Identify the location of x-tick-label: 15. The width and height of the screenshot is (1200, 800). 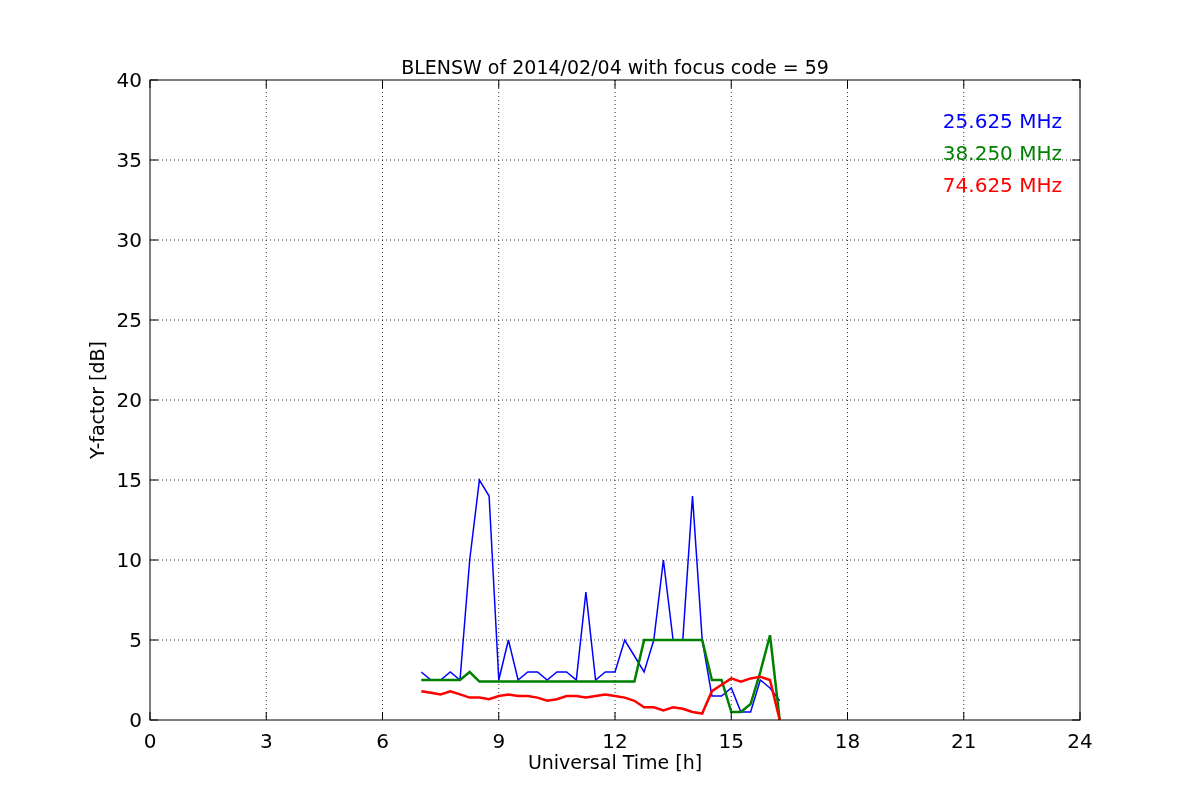
(731, 741).